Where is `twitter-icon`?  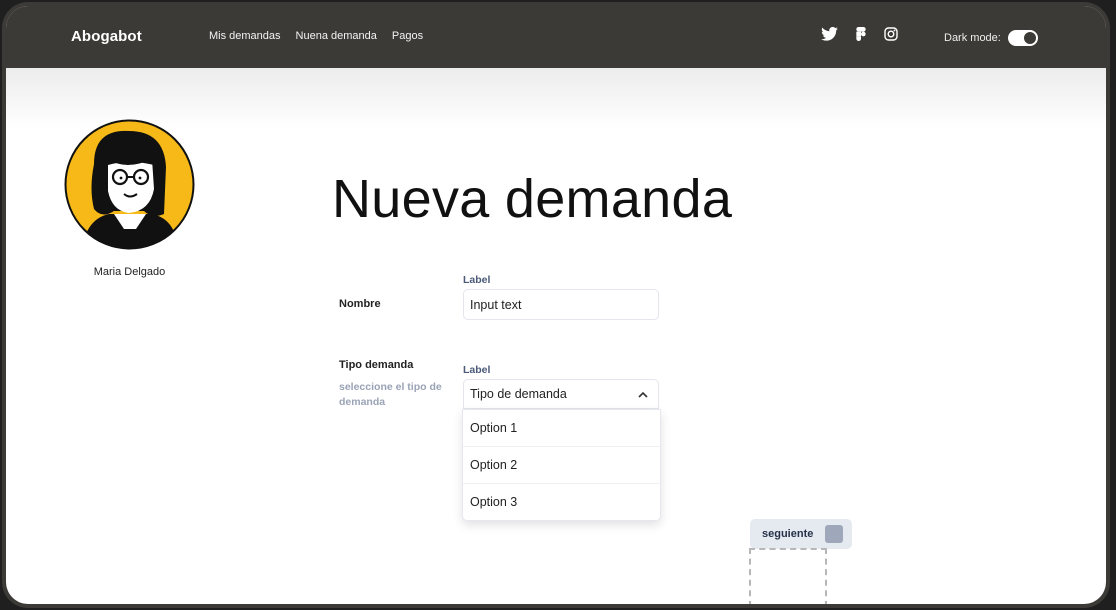 twitter-icon is located at coordinates (829, 34).